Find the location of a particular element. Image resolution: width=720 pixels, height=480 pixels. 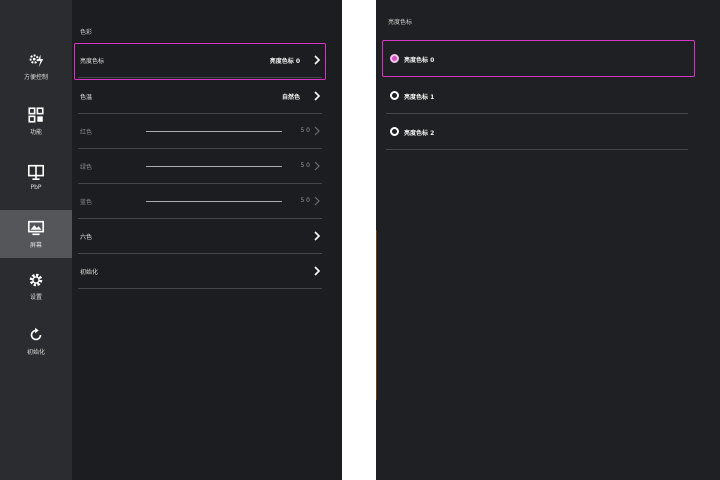

sidebar-item-settings: 设置 is located at coordinates (36, 286).